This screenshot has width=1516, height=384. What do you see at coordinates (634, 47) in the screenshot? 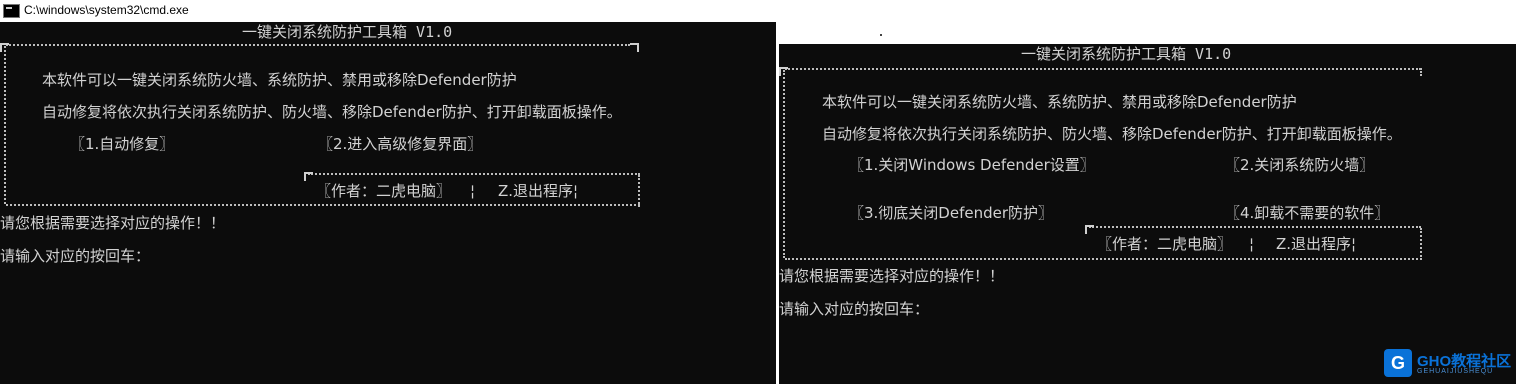
I see `frame-corner-tr` at bounding box center [634, 47].